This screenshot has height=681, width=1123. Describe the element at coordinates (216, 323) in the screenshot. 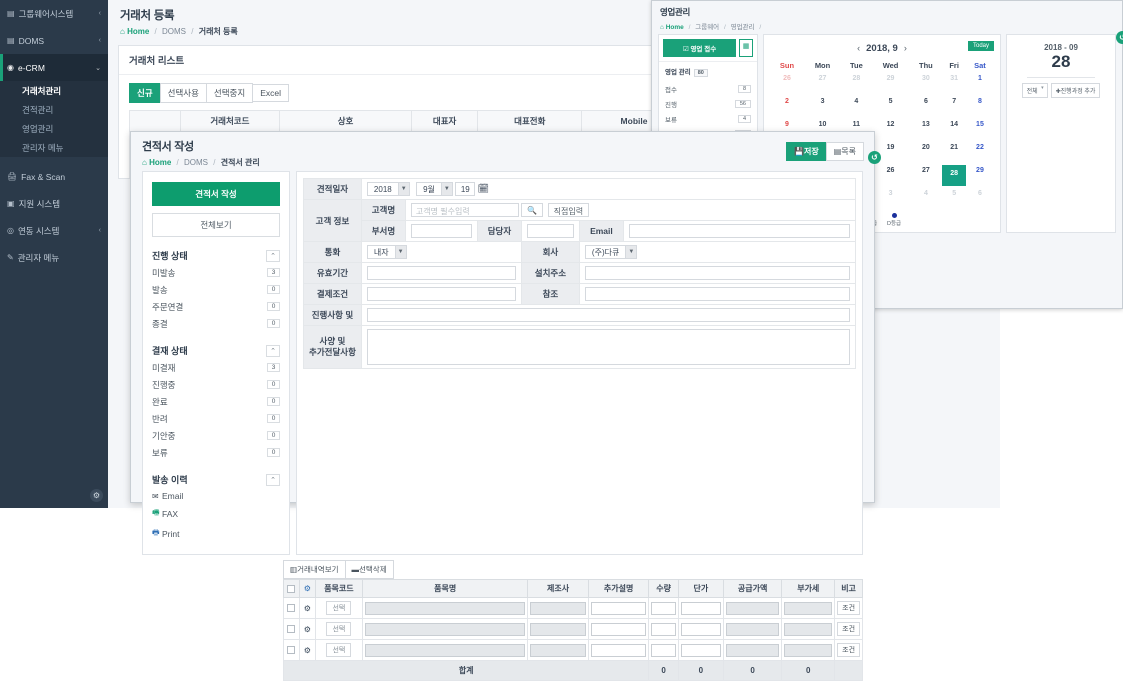

I see `progress-item: 종결 0` at that location.